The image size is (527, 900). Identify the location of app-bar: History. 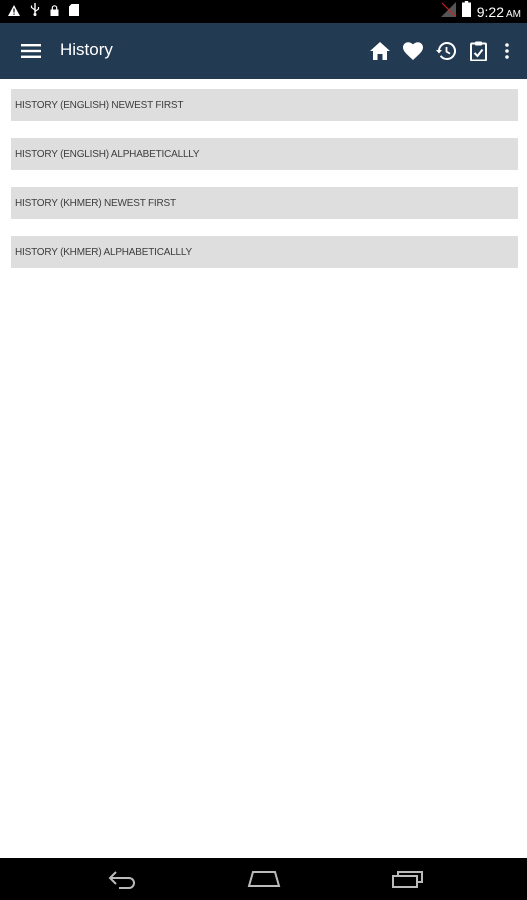
(263, 51).